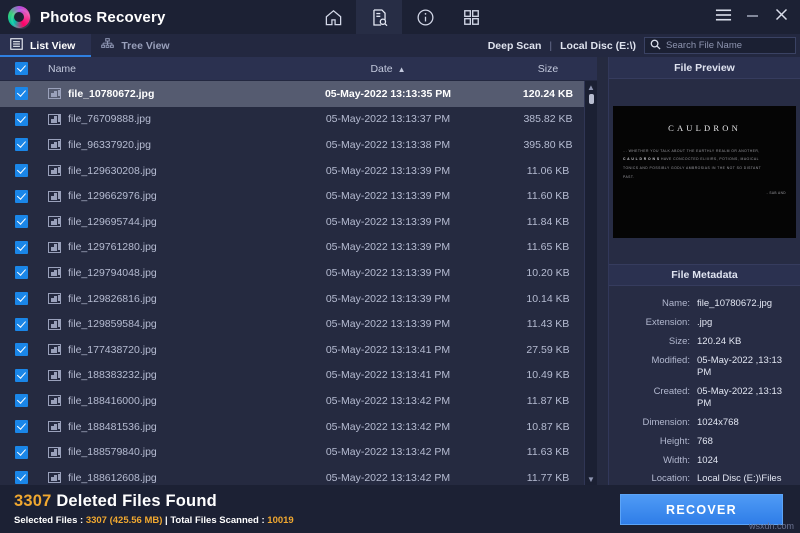  I want to click on total-scanned-count: 10019, so click(280, 520).